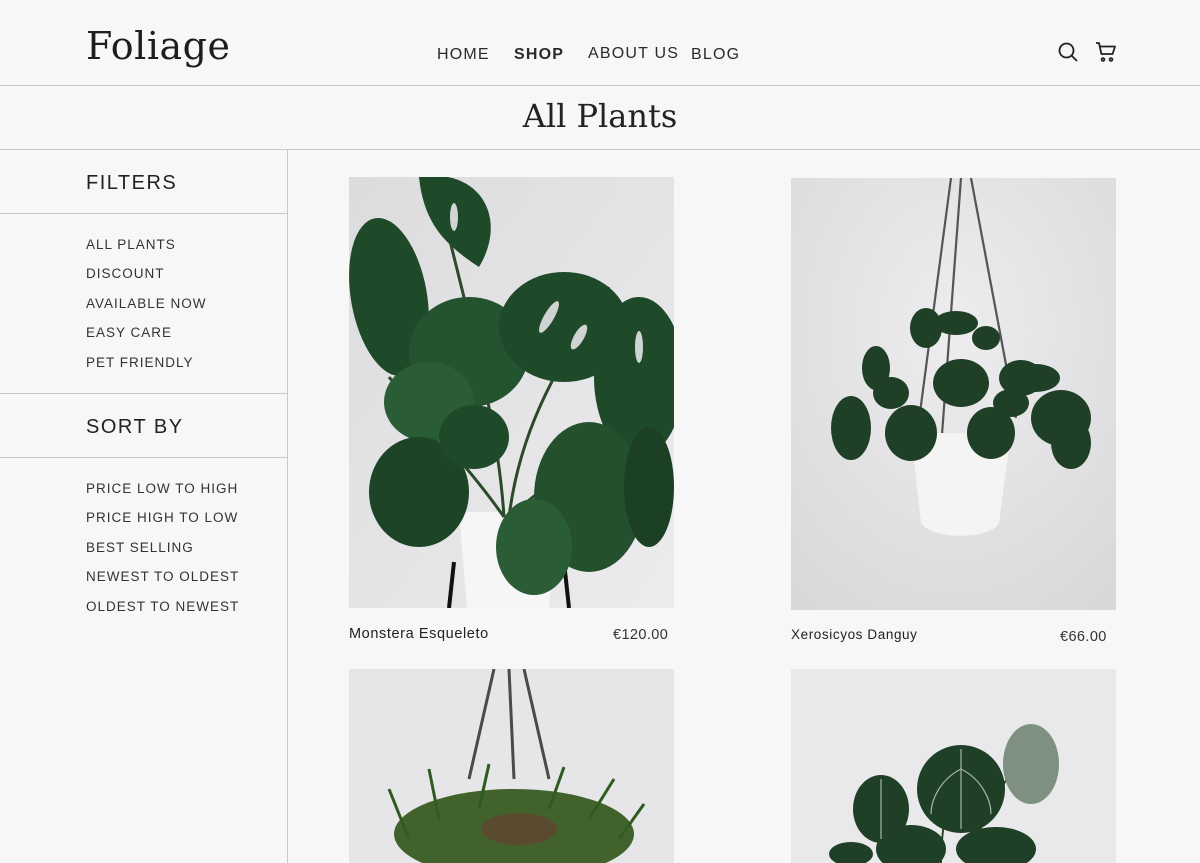 The image size is (1200, 863). What do you see at coordinates (186, 366) in the screenshot?
I see `filter-pet-friendly: PET FRIENDLY` at bounding box center [186, 366].